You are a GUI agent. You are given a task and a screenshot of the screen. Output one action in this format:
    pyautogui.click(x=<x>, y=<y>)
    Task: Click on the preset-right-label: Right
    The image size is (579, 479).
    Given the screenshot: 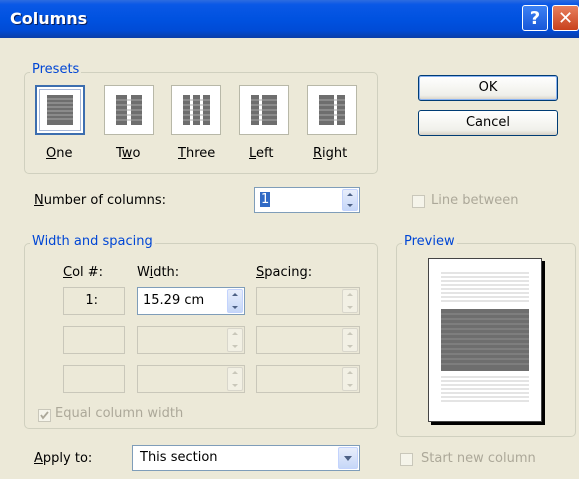 What is the action you would take?
    pyautogui.click(x=330, y=153)
    